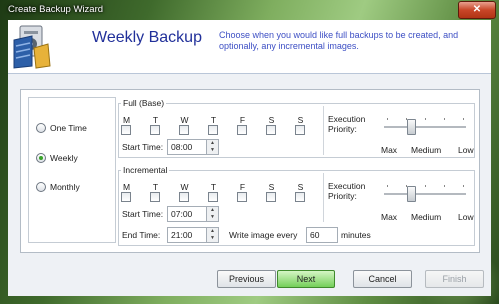  I want to click on radio-one-time: One Time, so click(61, 128).